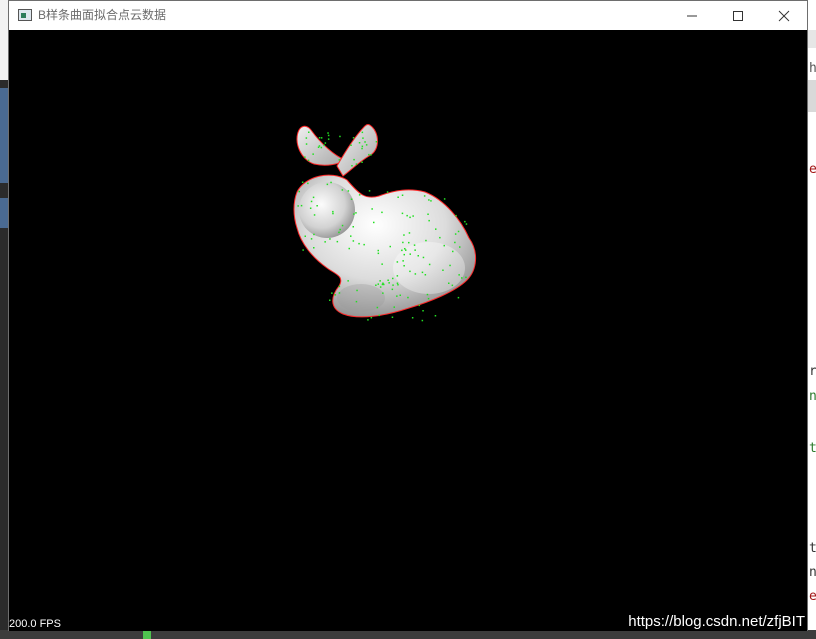 The height and width of the screenshot is (639, 816). What do you see at coordinates (102, 15) in the screenshot?
I see `window-title: B样条曲面拟合点云数据` at bounding box center [102, 15].